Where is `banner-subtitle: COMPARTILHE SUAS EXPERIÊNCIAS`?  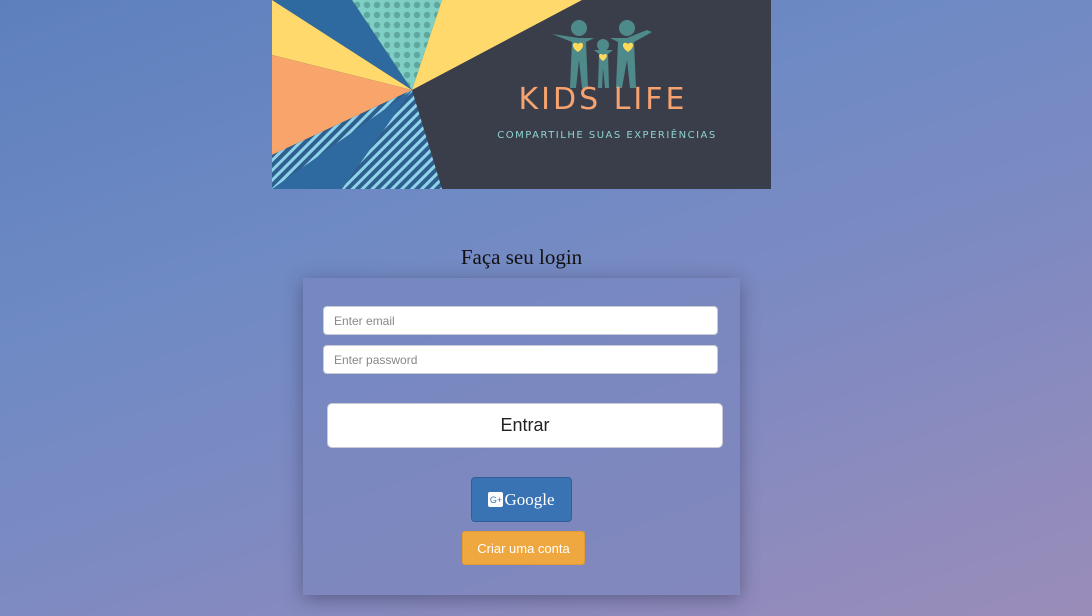 banner-subtitle: COMPARTILHE SUAS EXPERIÊNCIAS is located at coordinates (607, 135).